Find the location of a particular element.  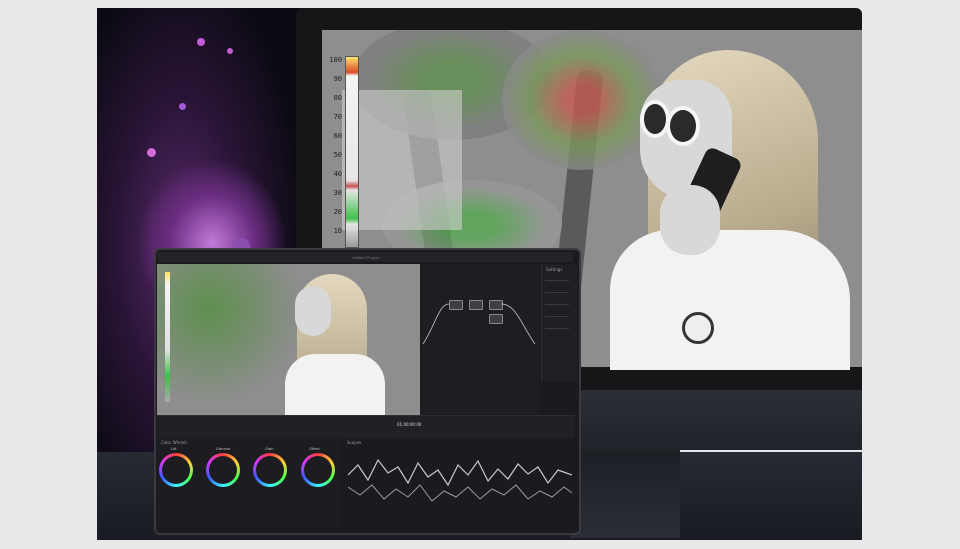

inspector-panel: Settings is located at coordinates (559, 323).